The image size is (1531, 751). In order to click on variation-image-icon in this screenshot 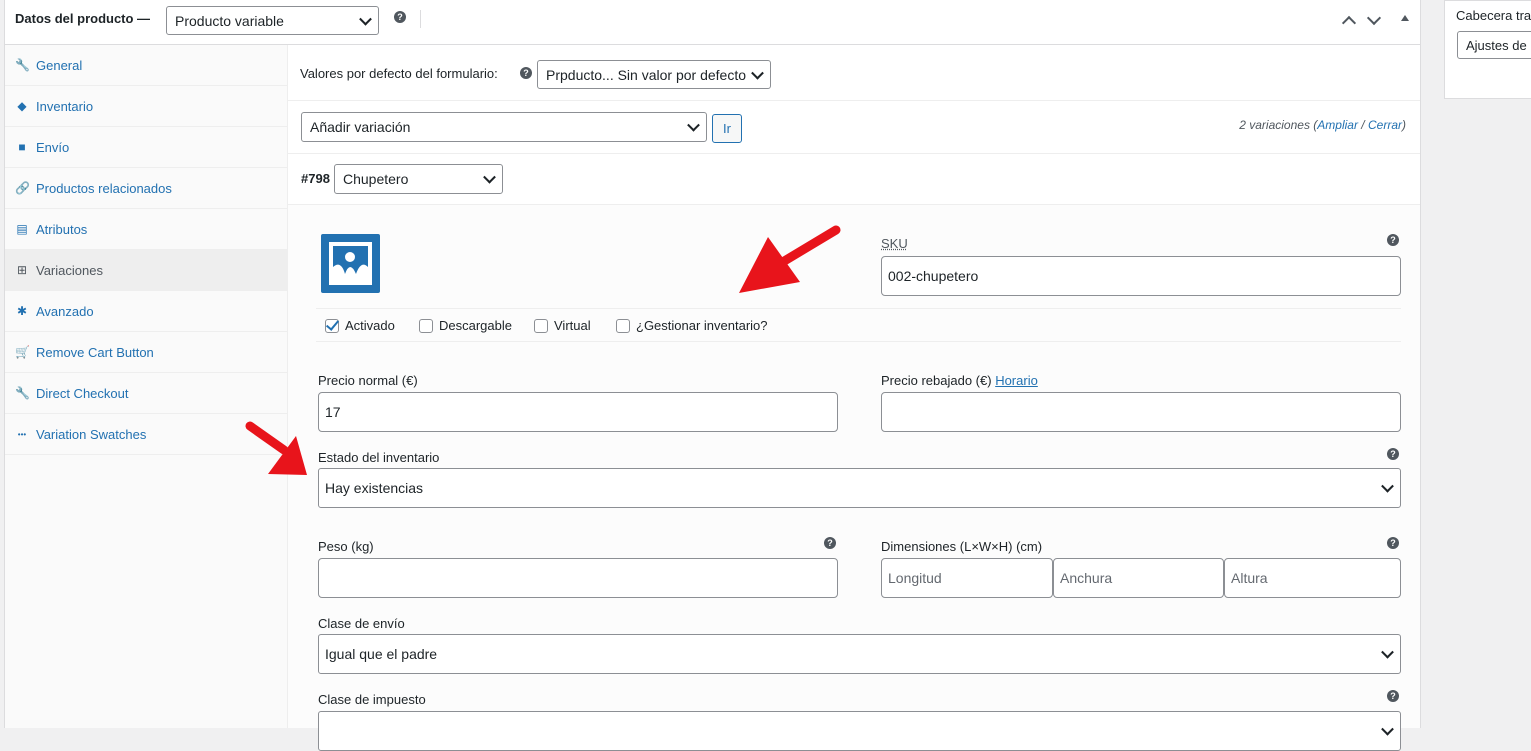, I will do `click(350, 263)`.